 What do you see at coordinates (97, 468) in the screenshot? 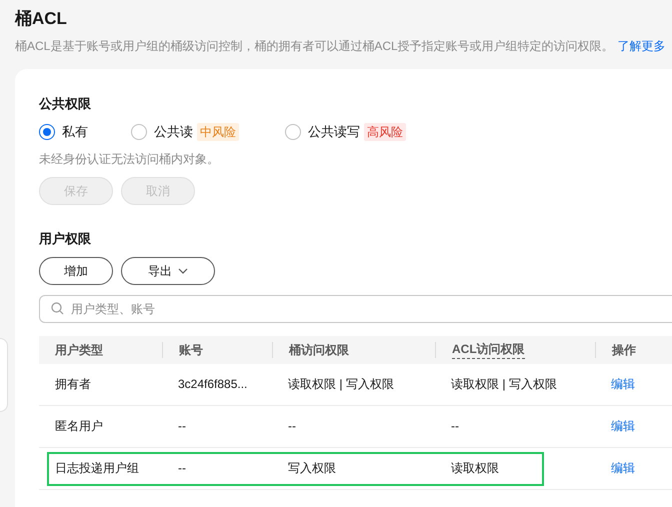
I see `table-cell: 日志投递用户组` at bounding box center [97, 468].